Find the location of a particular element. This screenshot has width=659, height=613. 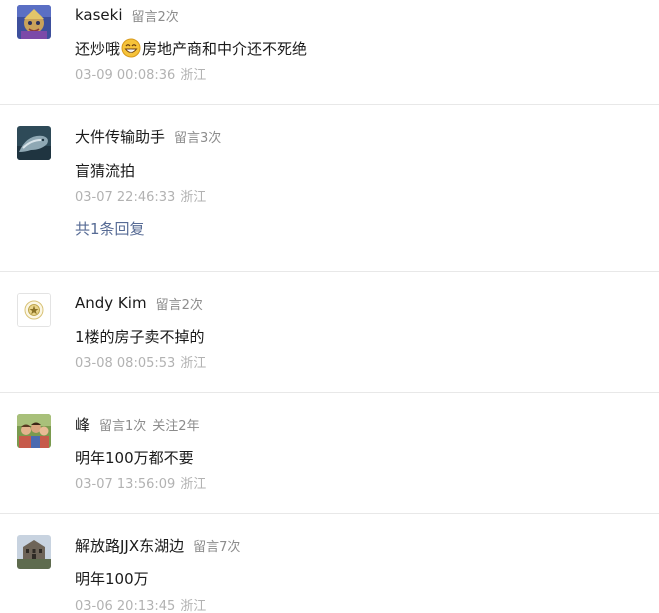

comment-content: 盲猜流拍 is located at coordinates (105, 170).